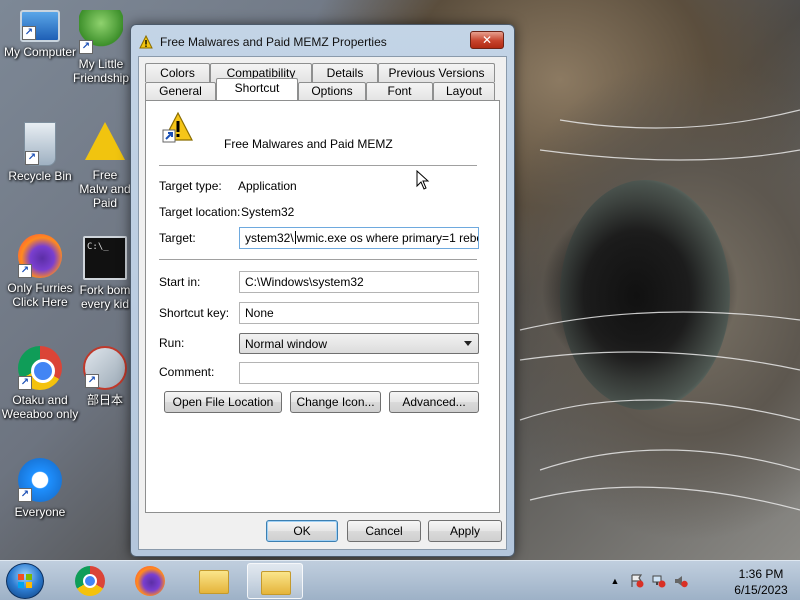  What do you see at coordinates (681, 581) in the screenshot?
I see `volume-icon` at bounding box center [681, 581].